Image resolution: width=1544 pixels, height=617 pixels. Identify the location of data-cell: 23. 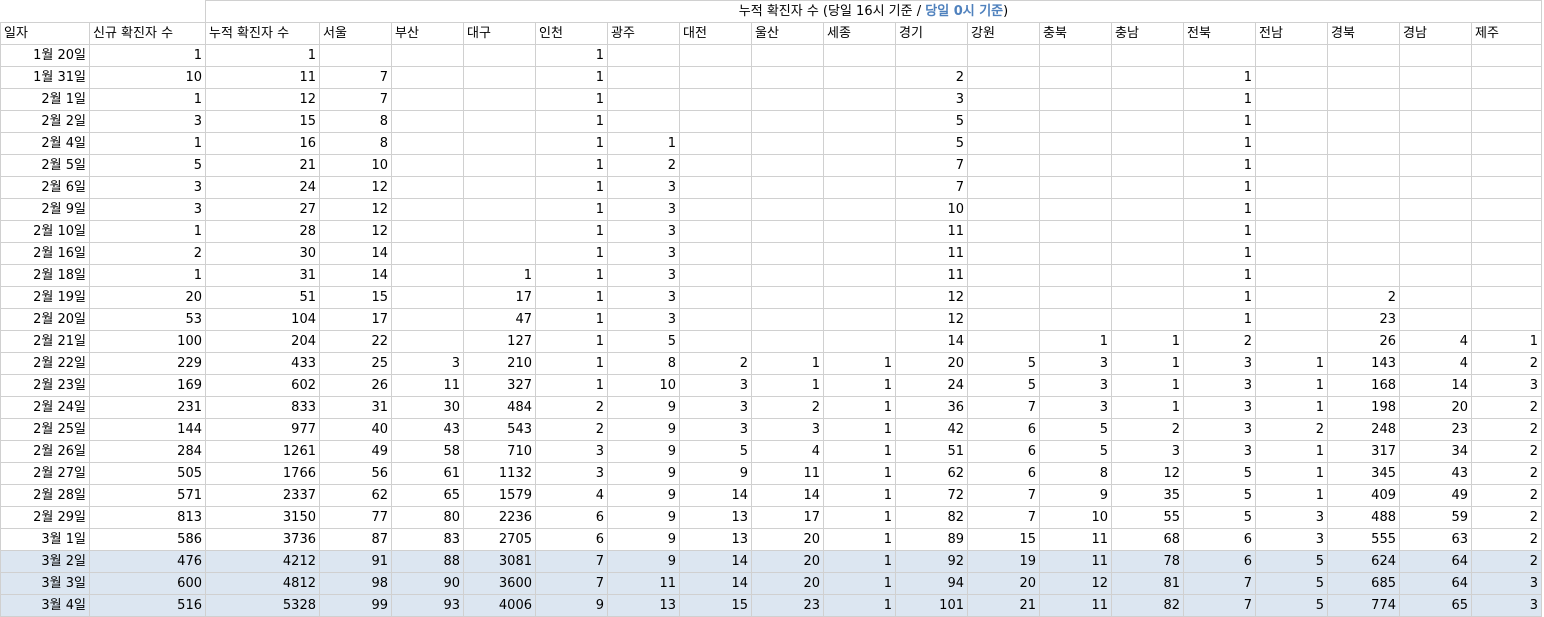
(1435, 429).